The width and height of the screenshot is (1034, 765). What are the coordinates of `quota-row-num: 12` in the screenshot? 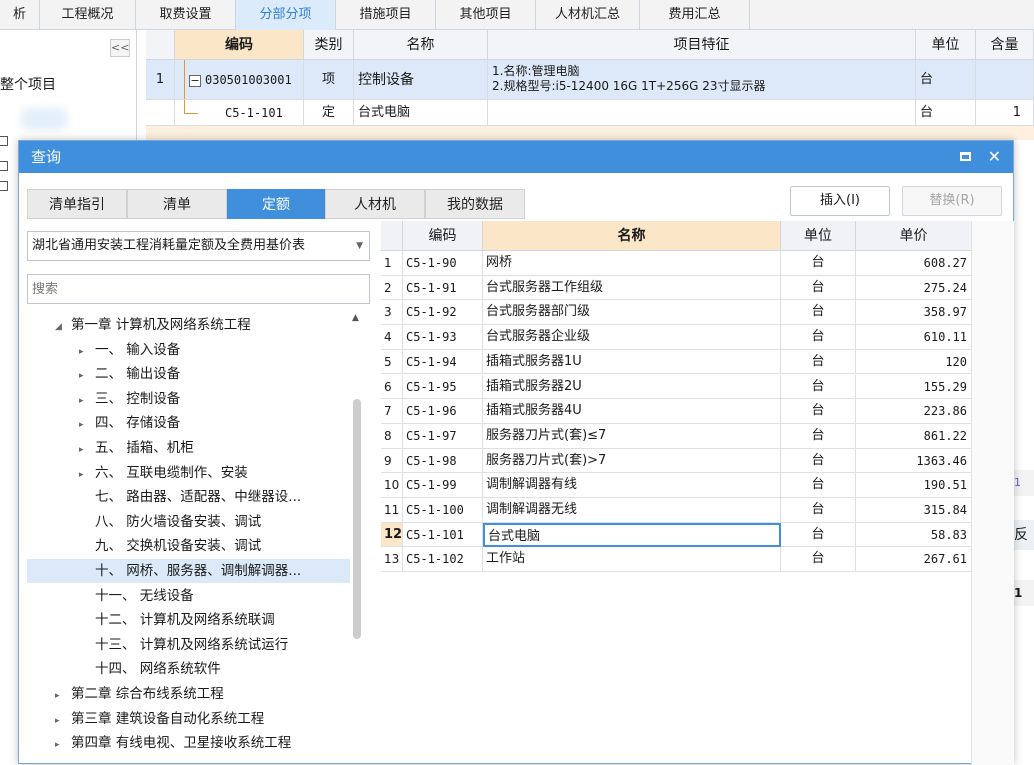 It's located at (392, 535).